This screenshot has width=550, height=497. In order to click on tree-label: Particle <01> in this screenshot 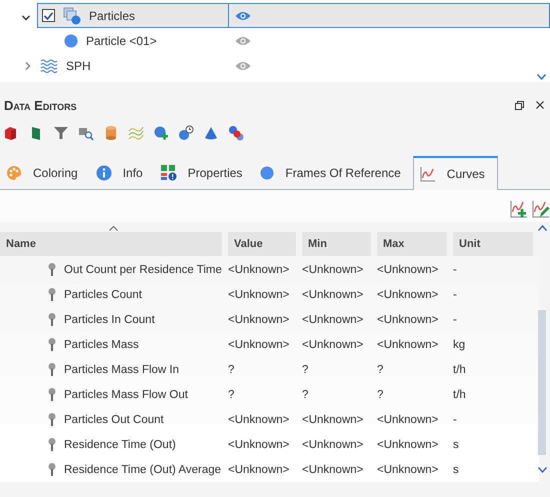, I will do `click(121, 41)`.